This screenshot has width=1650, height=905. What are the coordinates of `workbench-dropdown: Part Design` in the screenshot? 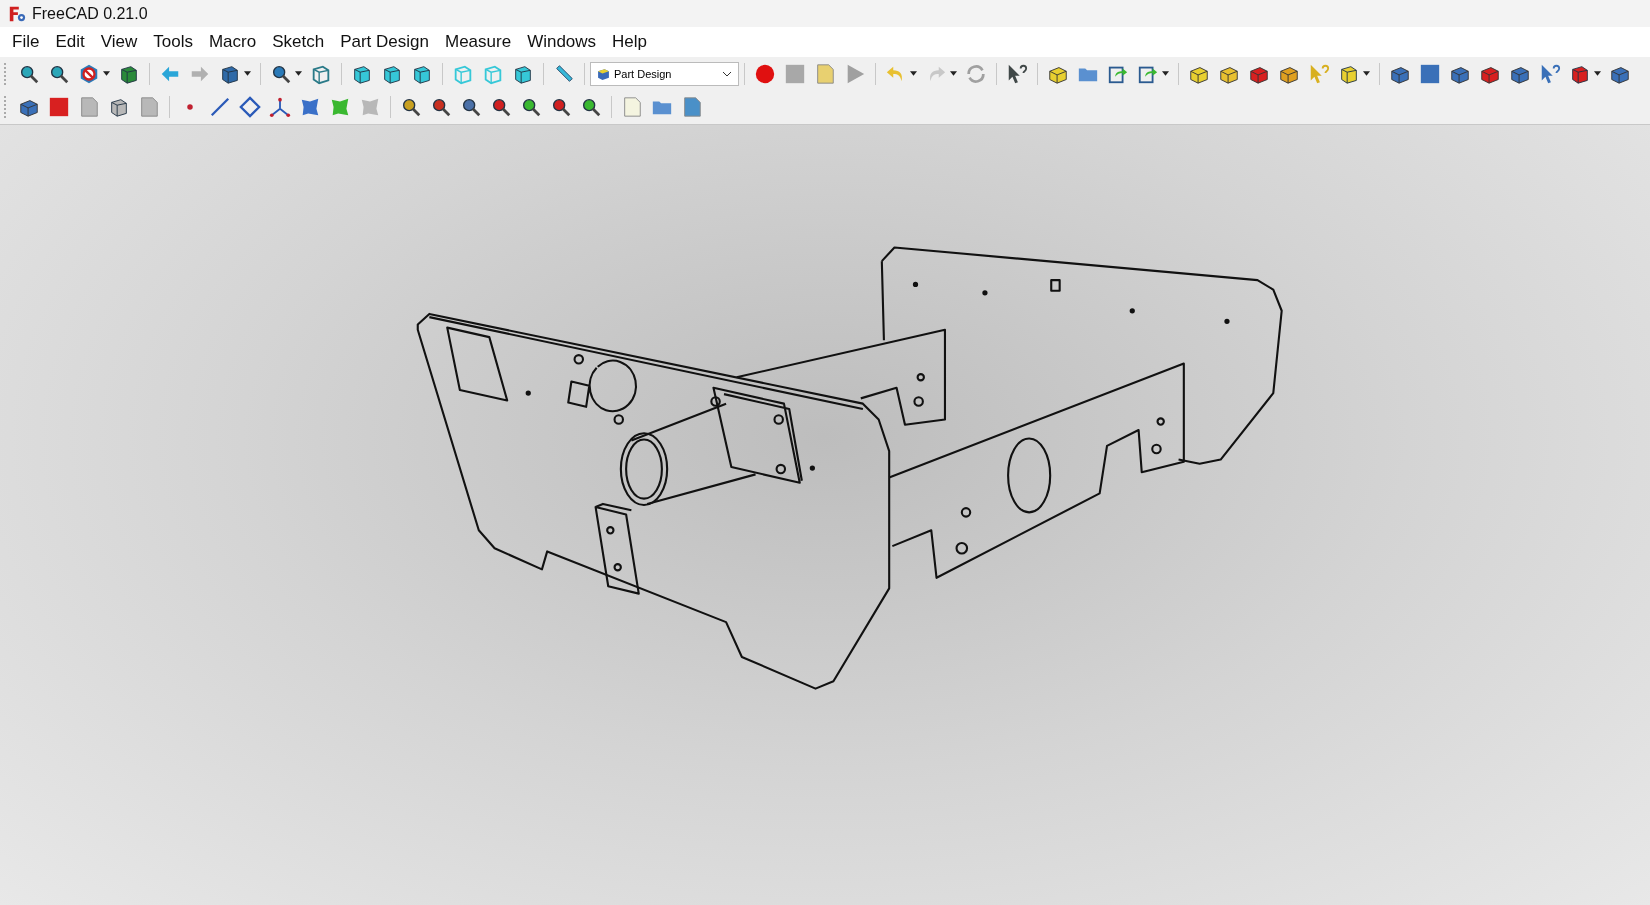 It's located at (664, 73).